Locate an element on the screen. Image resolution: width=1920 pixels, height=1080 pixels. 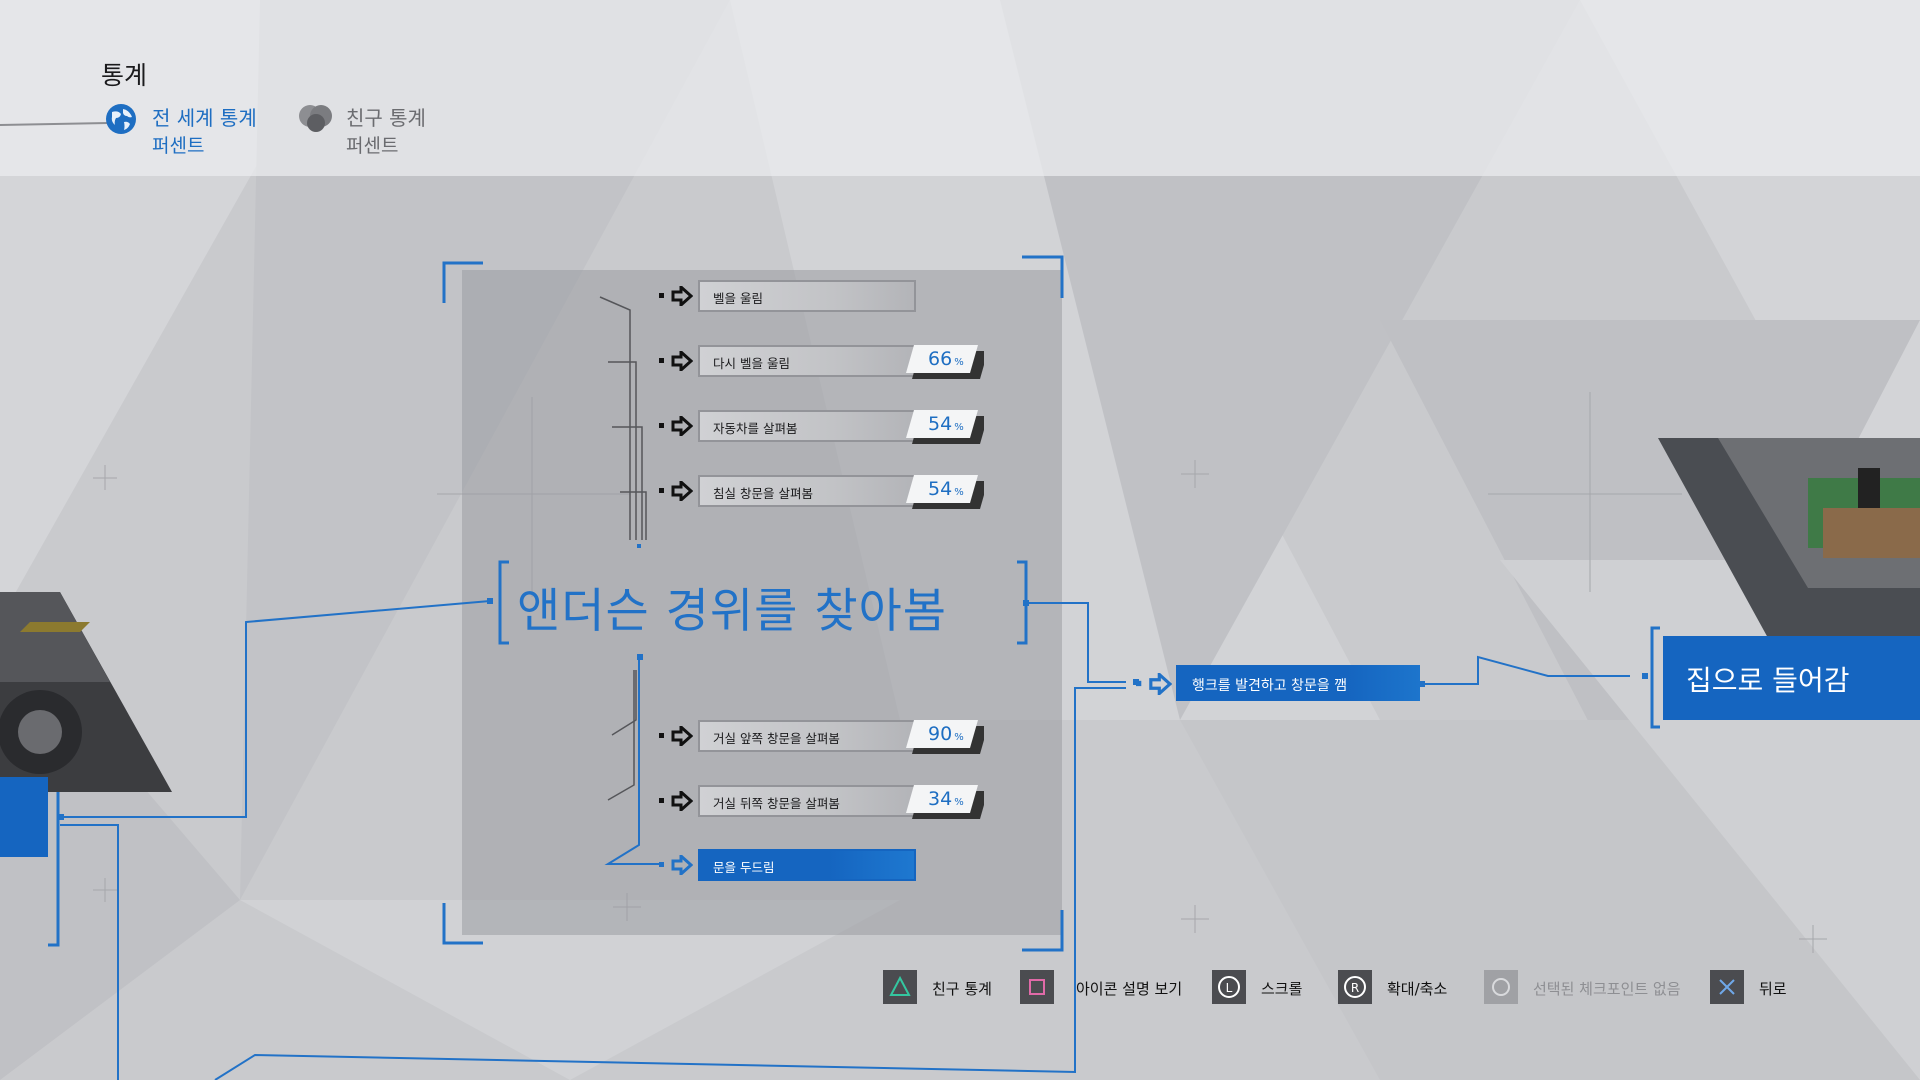
branch-label: 문을 두드림 is located at coordinates (744, 867).